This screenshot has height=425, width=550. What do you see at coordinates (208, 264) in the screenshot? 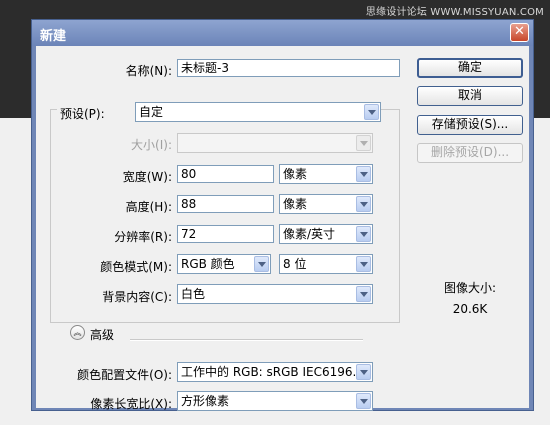
I see `color-mode-value: RGB 颜色` at bounding box center [208, 264].